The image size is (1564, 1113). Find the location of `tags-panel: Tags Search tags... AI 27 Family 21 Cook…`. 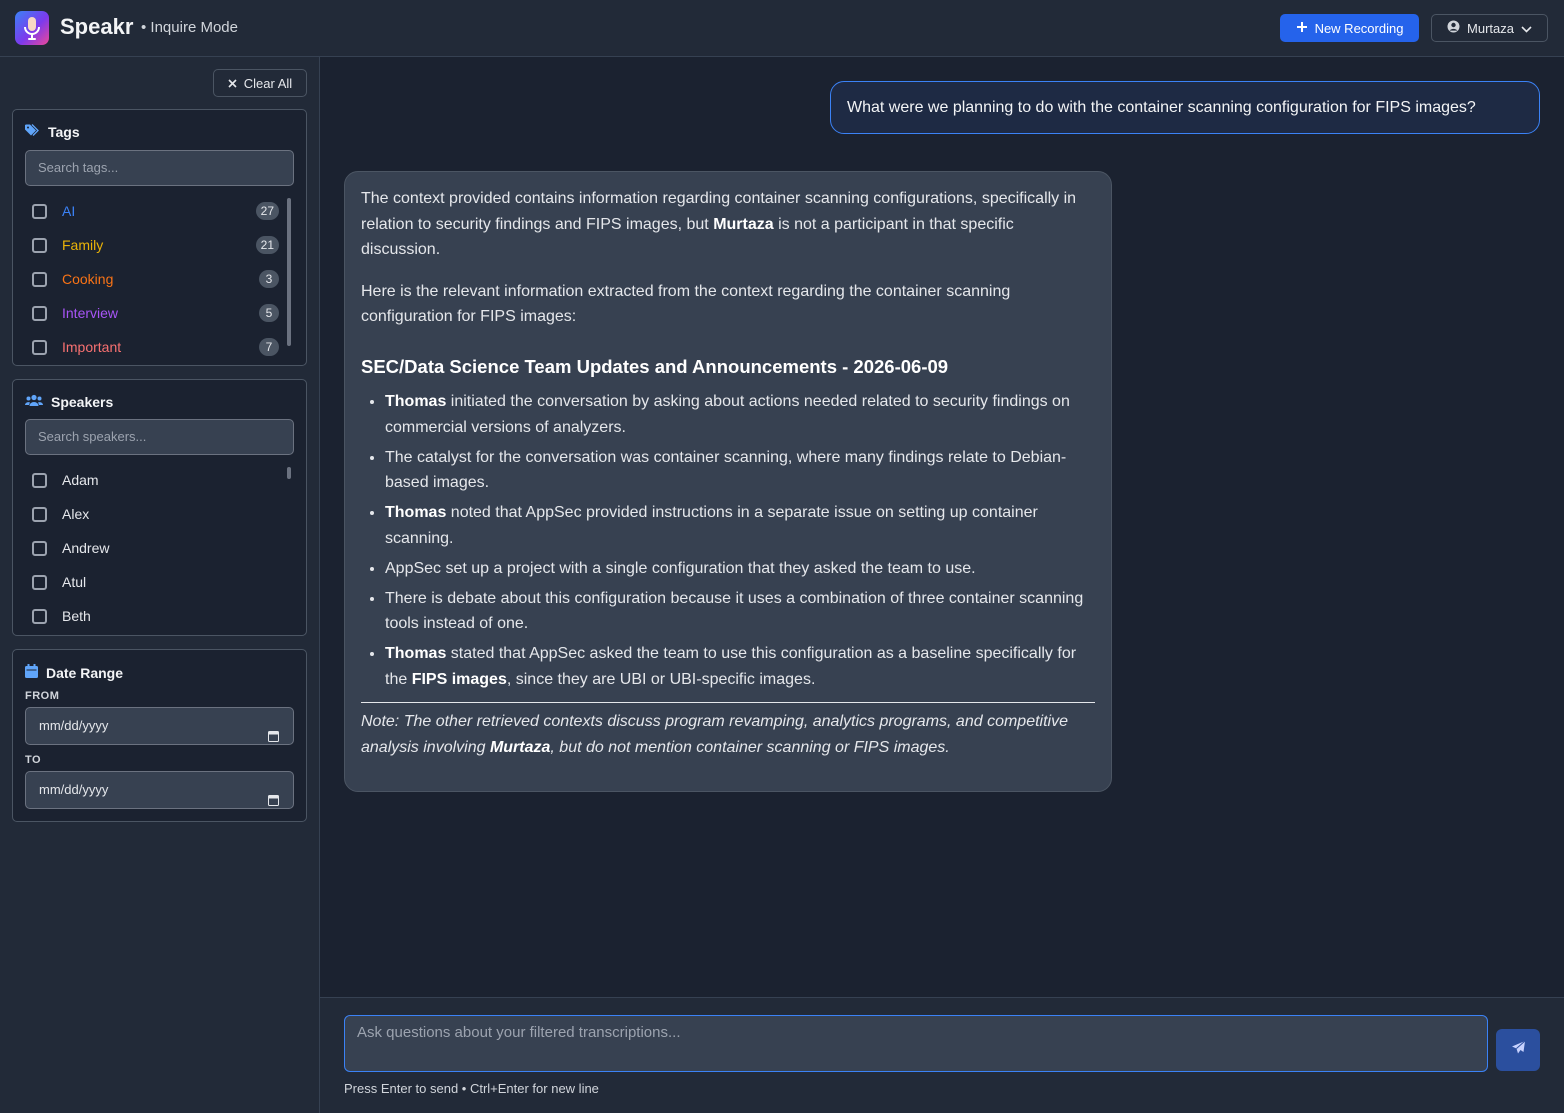

tags-panel: Tags Search tags... AI 27 Family 21 Cook… is located at coordinates (159, 237).